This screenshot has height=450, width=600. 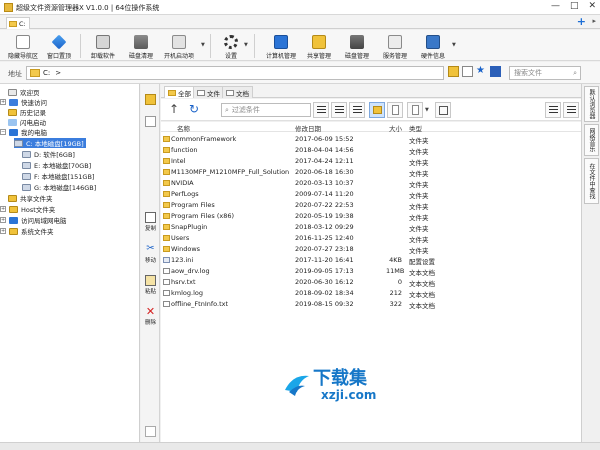 What do you see at coordinates (150, 285) in the screenshot?
I see `paste-button: 粘贴` at bounding box center [150, 285].